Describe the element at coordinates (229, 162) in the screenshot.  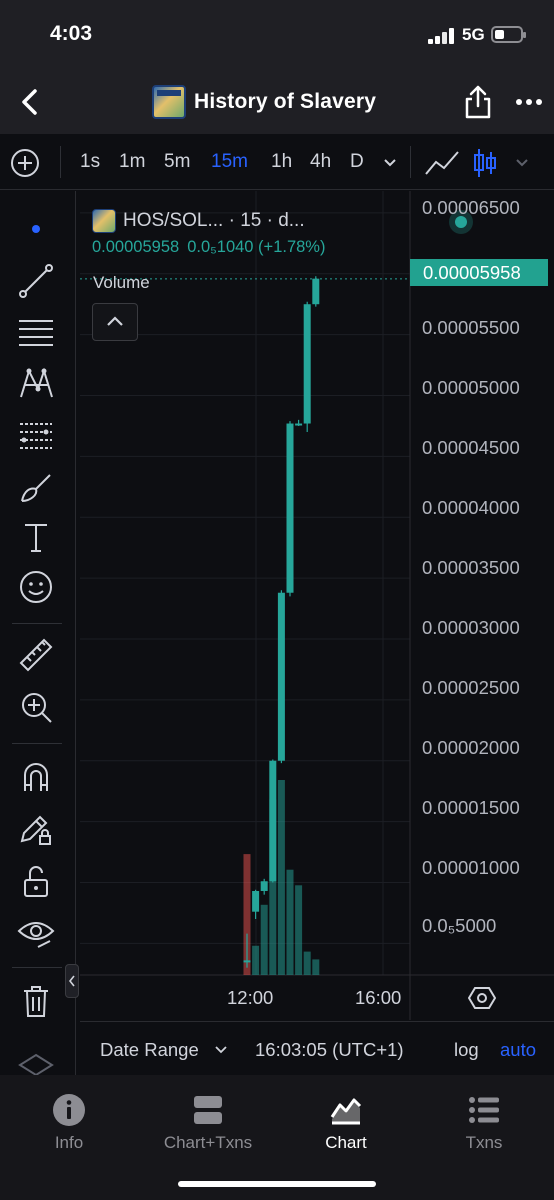
I see `timeframe-15m: 15m` at that location.